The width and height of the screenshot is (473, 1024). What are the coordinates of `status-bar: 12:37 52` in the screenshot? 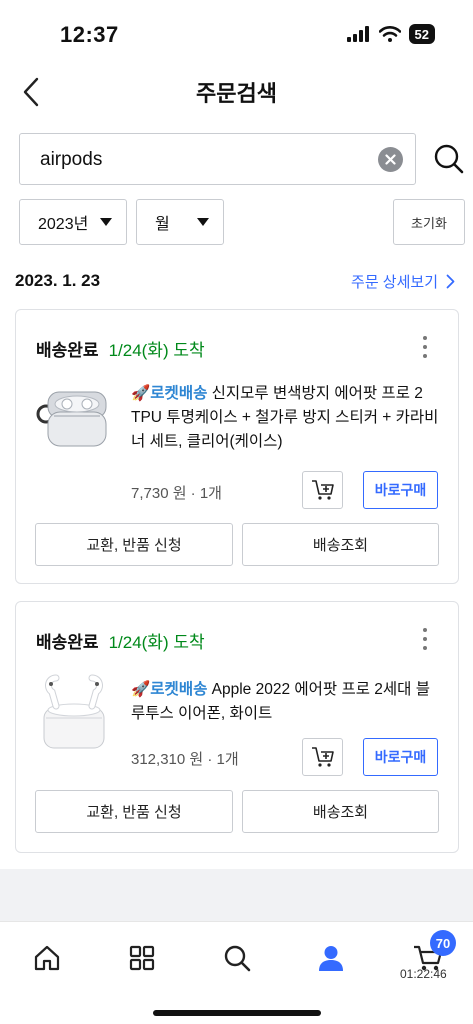 It's located at (236, 31).